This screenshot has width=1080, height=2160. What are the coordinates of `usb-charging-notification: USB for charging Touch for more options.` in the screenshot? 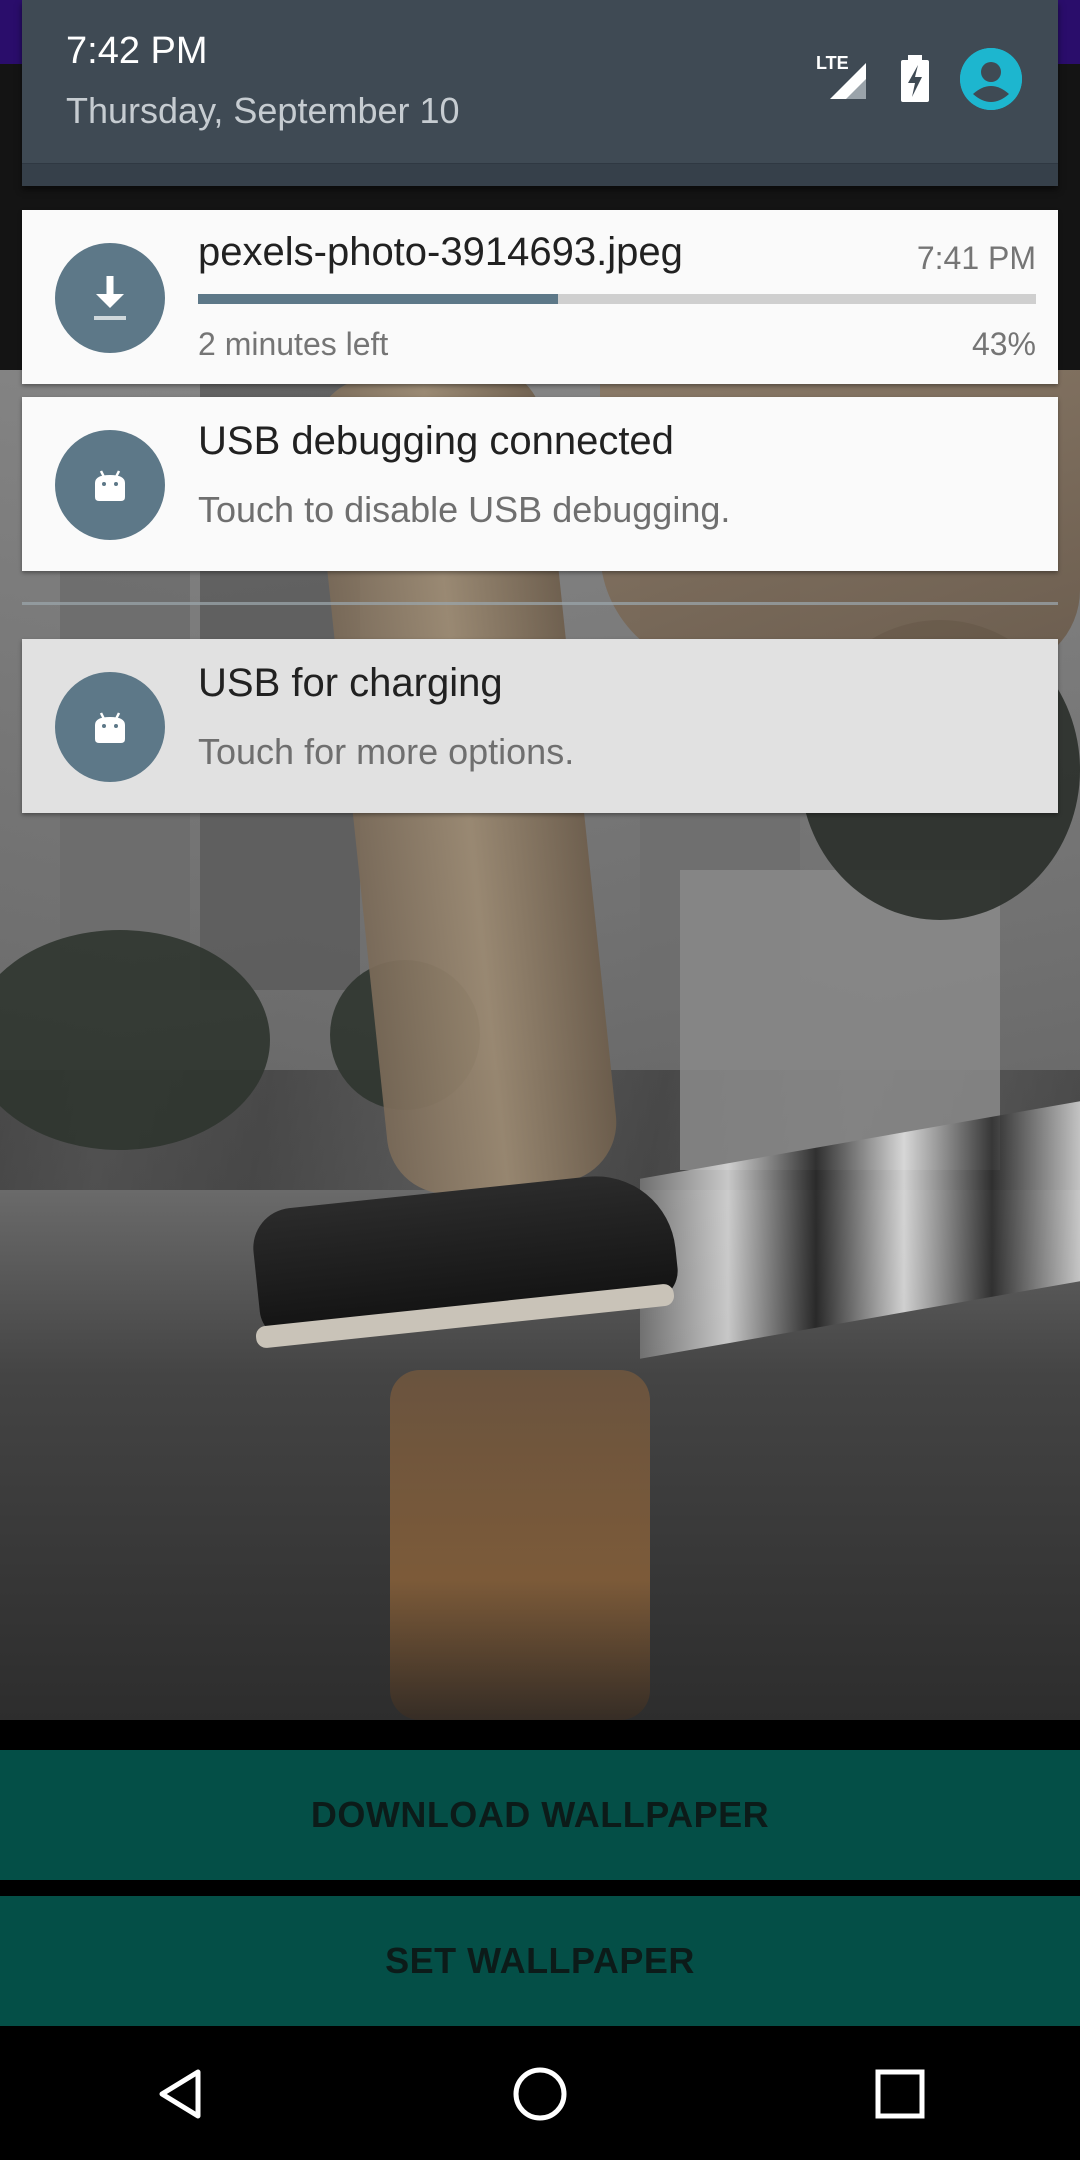 It's located at (540, 726).